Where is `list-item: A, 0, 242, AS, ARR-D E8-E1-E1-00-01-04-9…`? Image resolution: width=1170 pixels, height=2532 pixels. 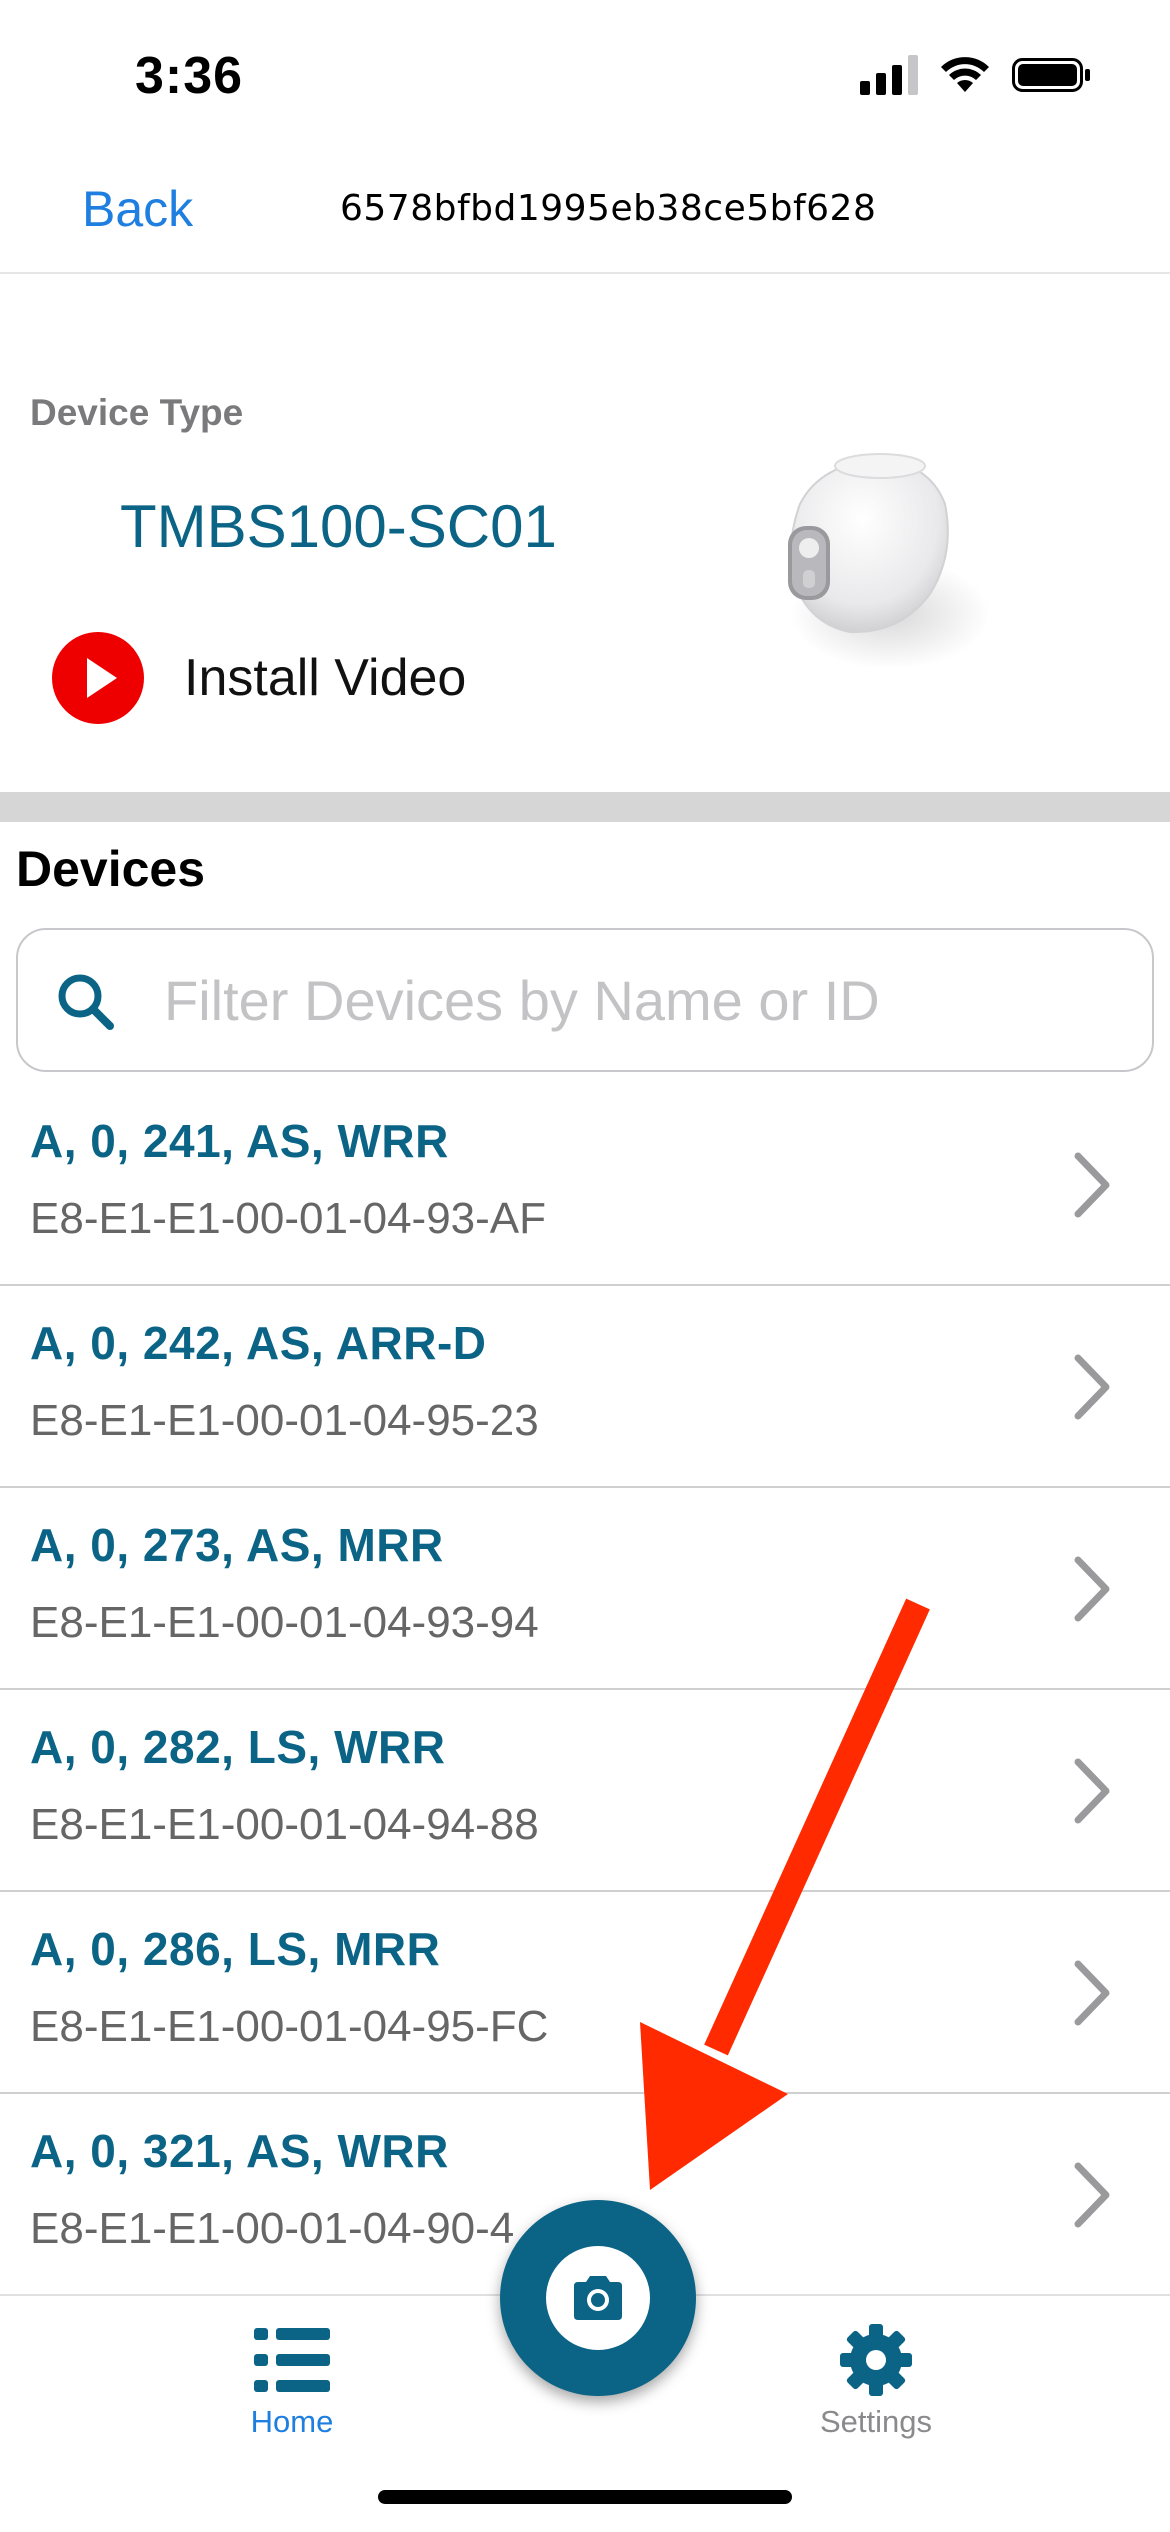 list-item: A, 0, 242, AS, ARR-D E8-E1-E1-00-01-04-9… is located at coordinates (585, 1387).